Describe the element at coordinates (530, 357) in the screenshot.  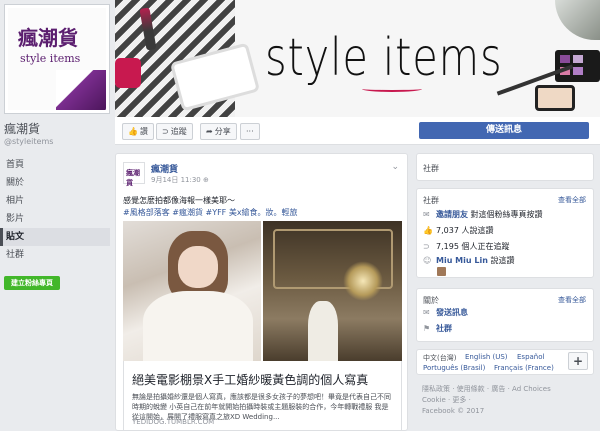
I see `language-spanish: Español` at that location.